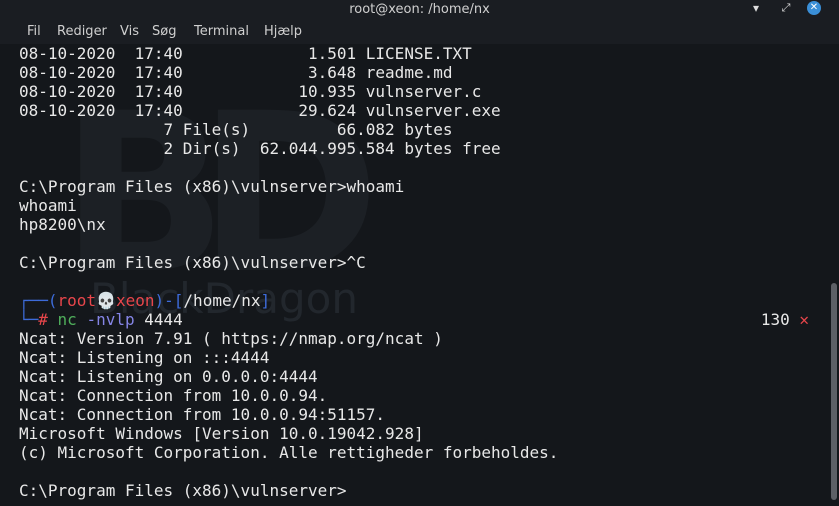  Describe the element at coordinates (236, 72) in the screenshot. I see `output-line: 08-10-2020 17:40 3.648 readme.md` at that location.